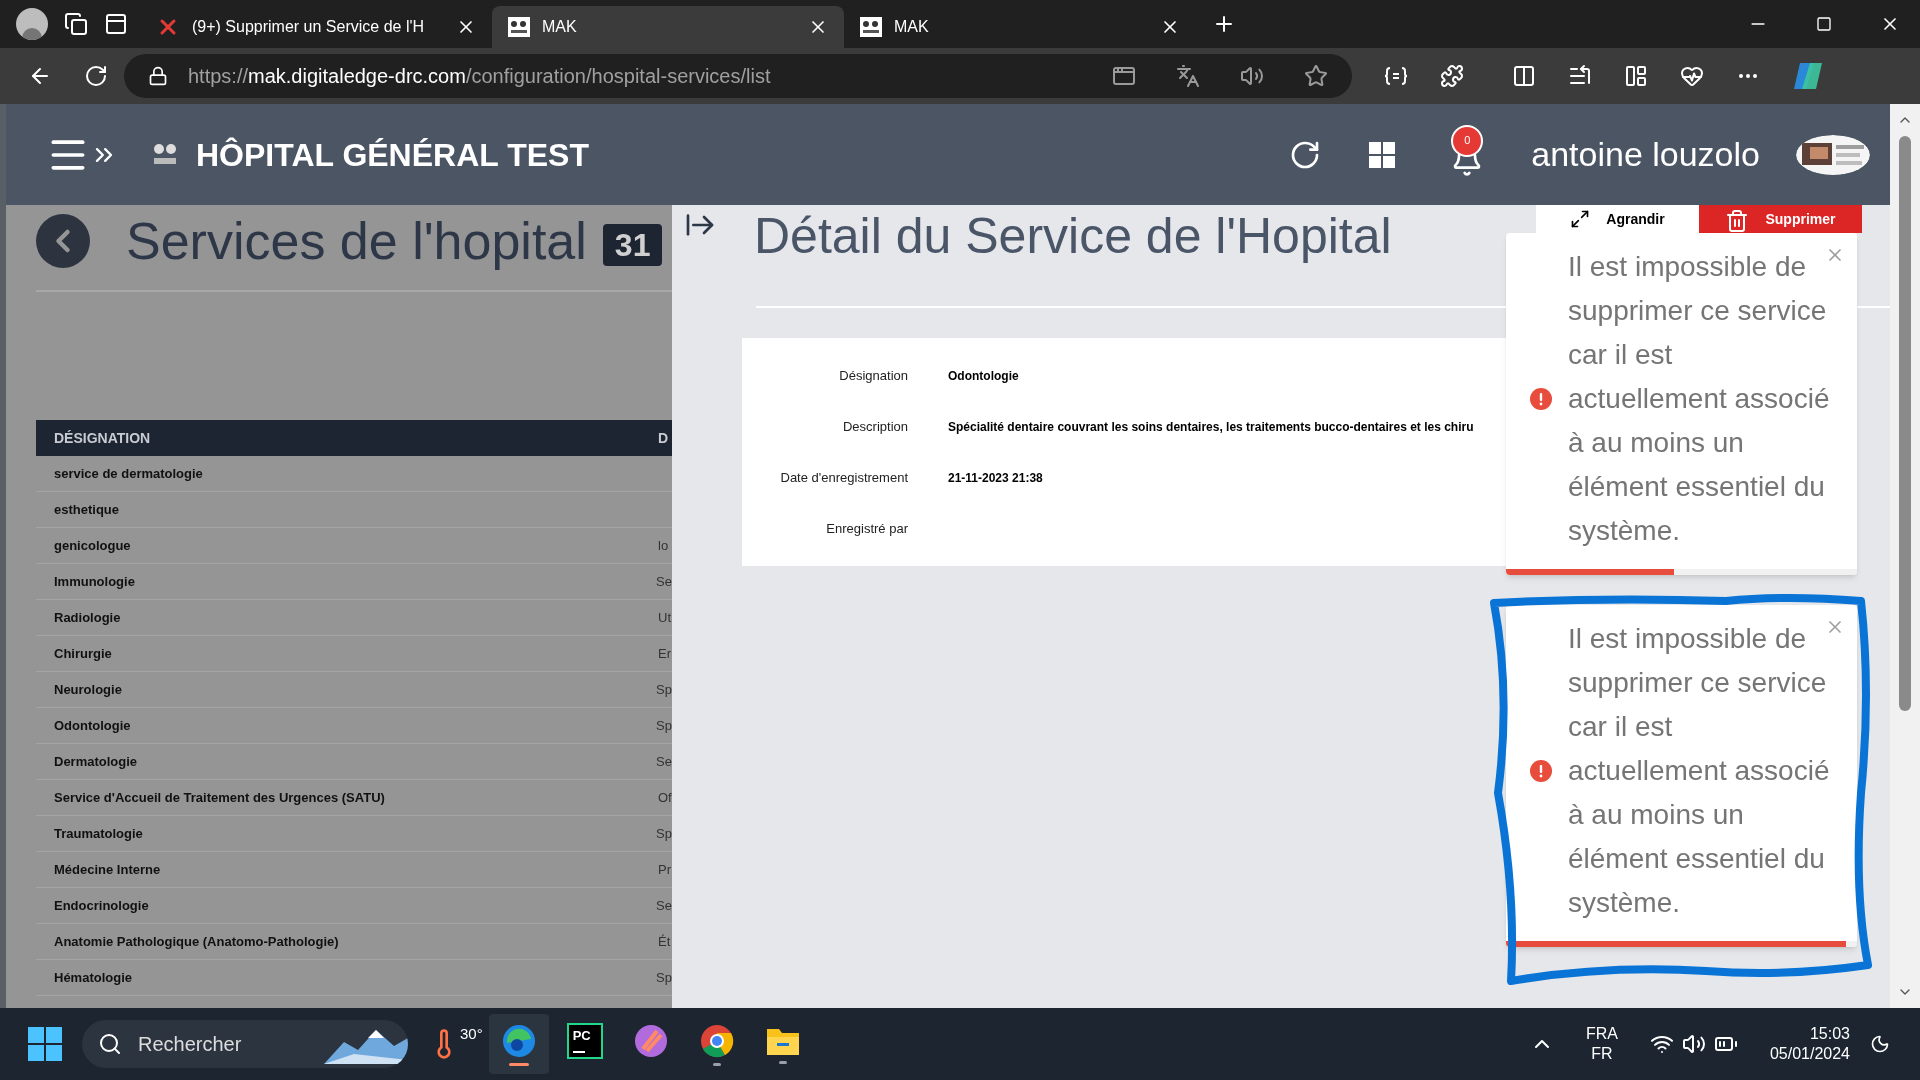  I want to click on table-row: Neurologie Sp, so click(354, 690).